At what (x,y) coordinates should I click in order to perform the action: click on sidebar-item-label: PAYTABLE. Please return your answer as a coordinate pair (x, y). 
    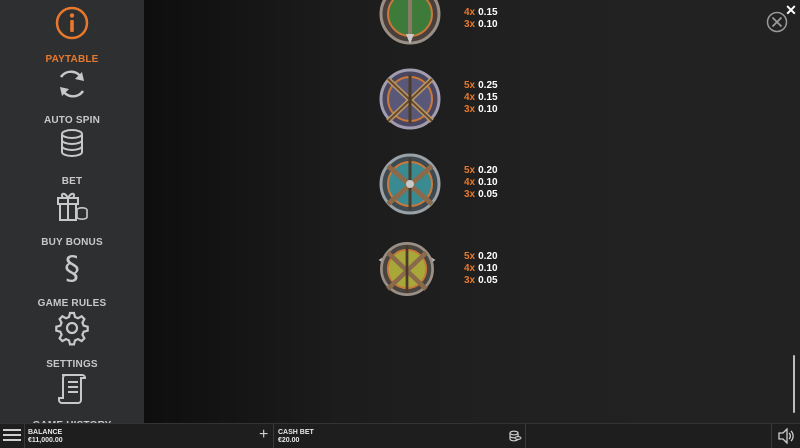
    Looking at the image, I should click on (72, 59).